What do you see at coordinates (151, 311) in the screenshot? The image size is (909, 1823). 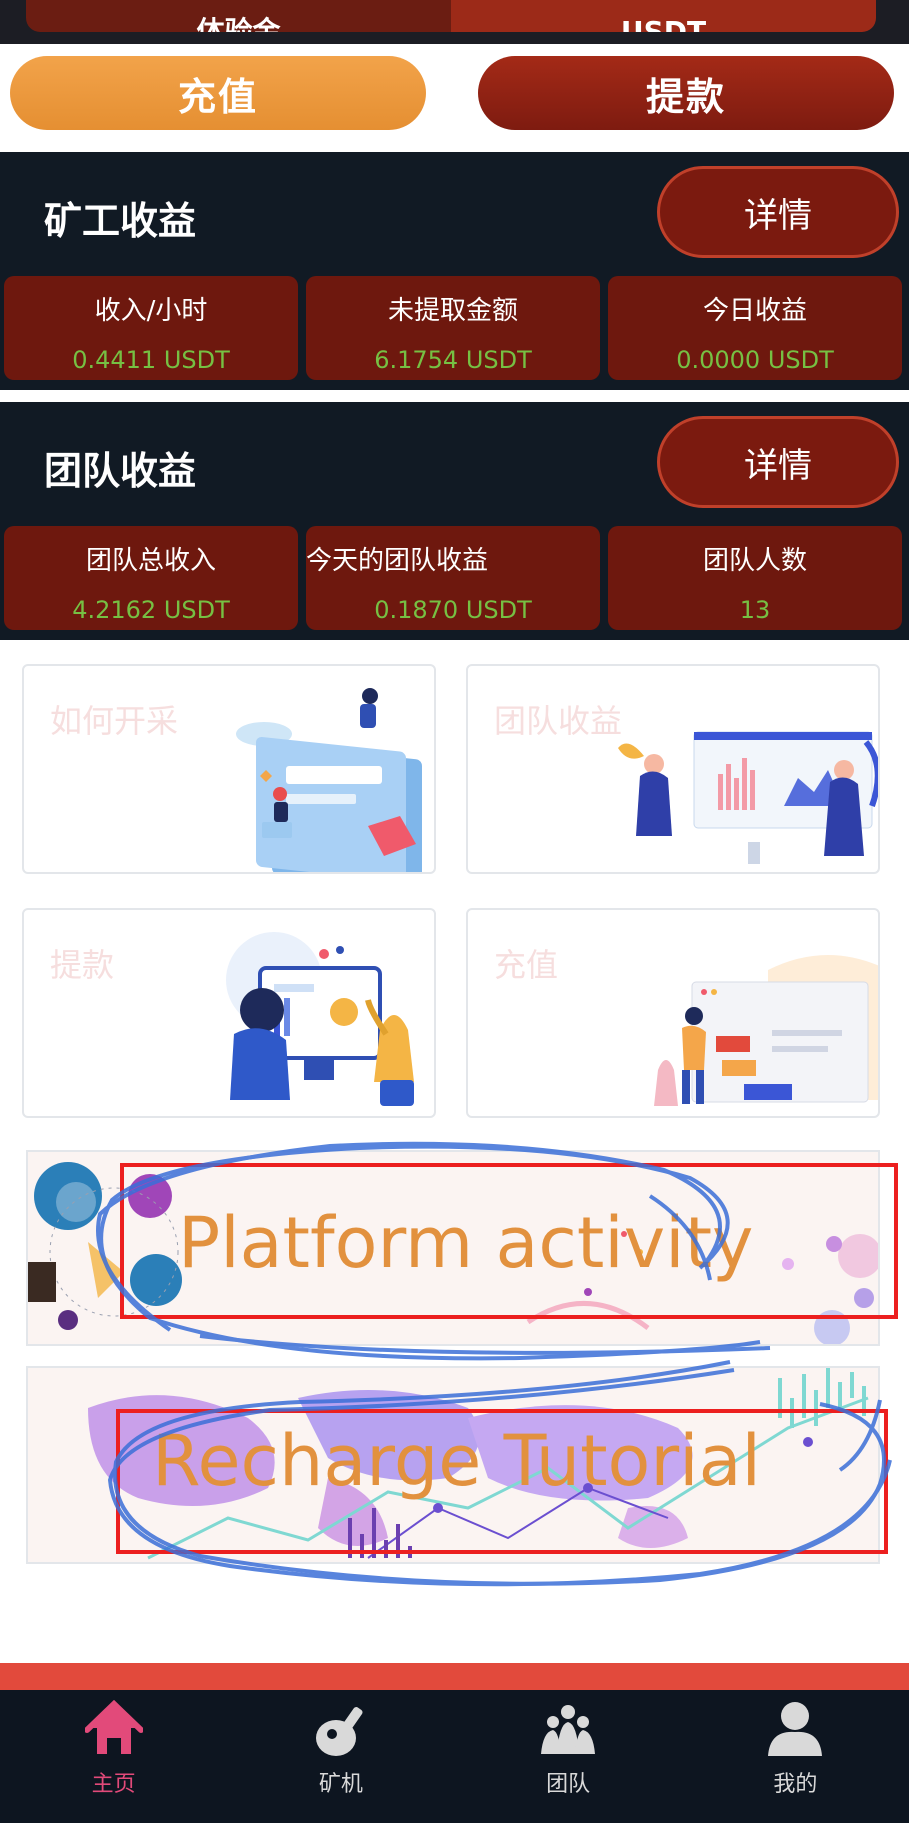 I see `stat-label: 收入/小时` at bounding box center [151, 311].